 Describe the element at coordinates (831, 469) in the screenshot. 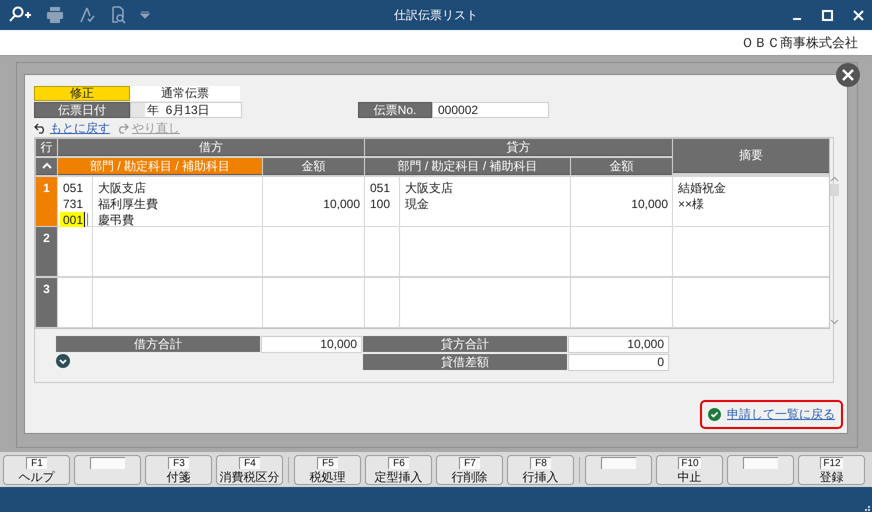

I see `function-key: F12 登録` at that location.